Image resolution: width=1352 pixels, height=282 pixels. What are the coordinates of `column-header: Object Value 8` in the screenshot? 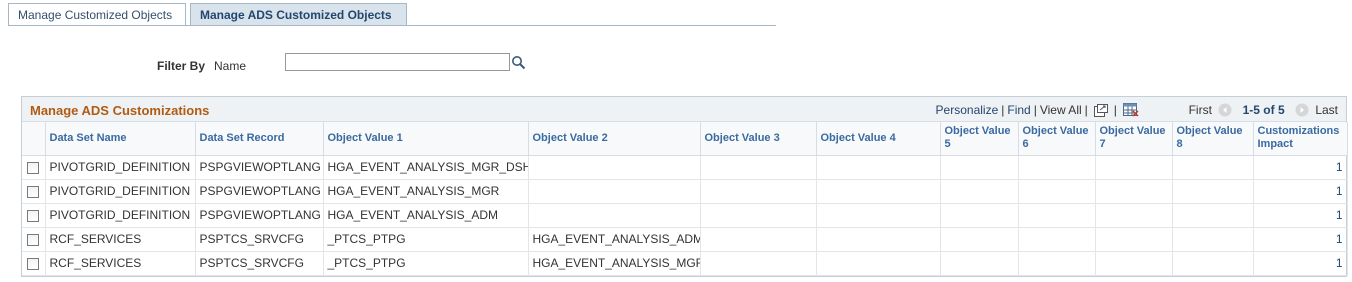 It's located at (1213, 139).